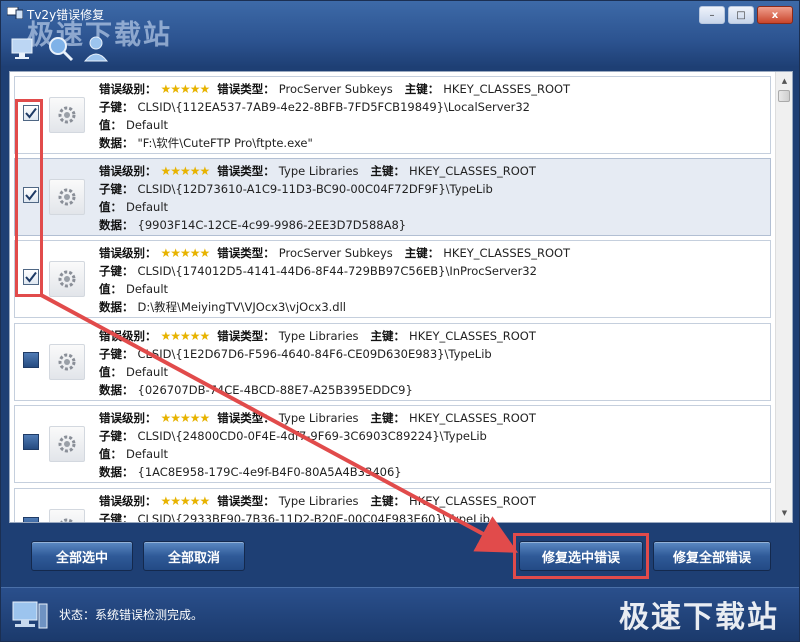  Describe the element at coordinates (784, 96) in the screenshot. I see `scroll-thumb` at that location.